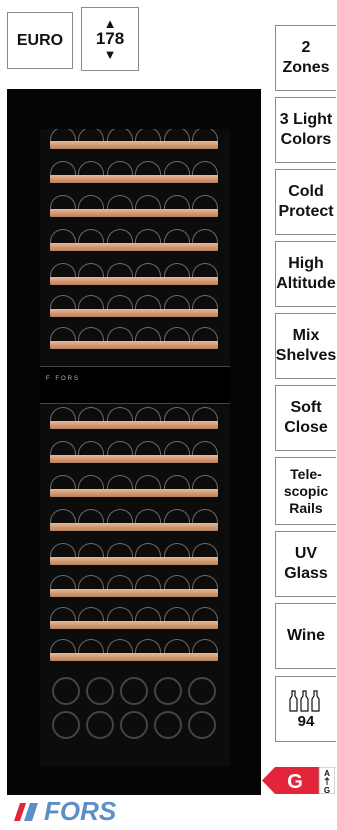 The image size is (337, 830). I want to click on feature-line: Colors, so click(306, 139).